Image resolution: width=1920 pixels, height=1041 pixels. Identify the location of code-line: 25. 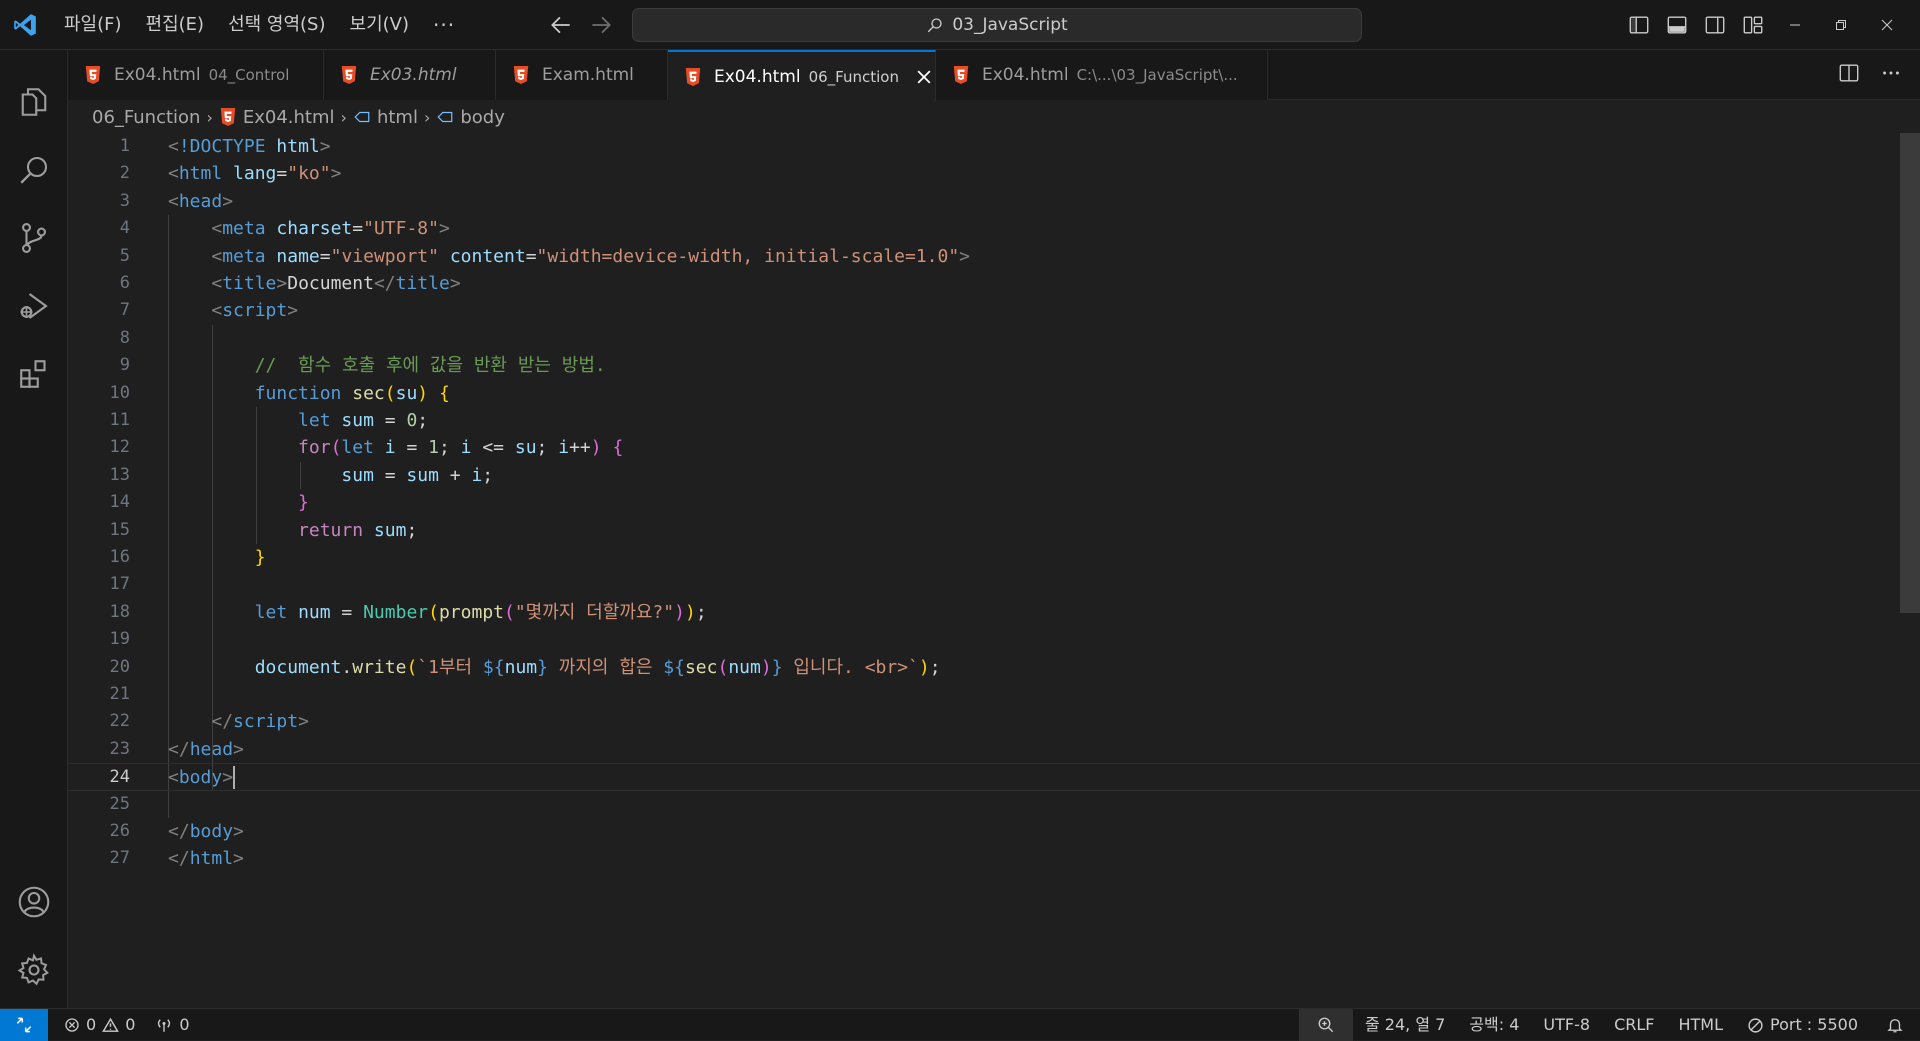
(994, 804).